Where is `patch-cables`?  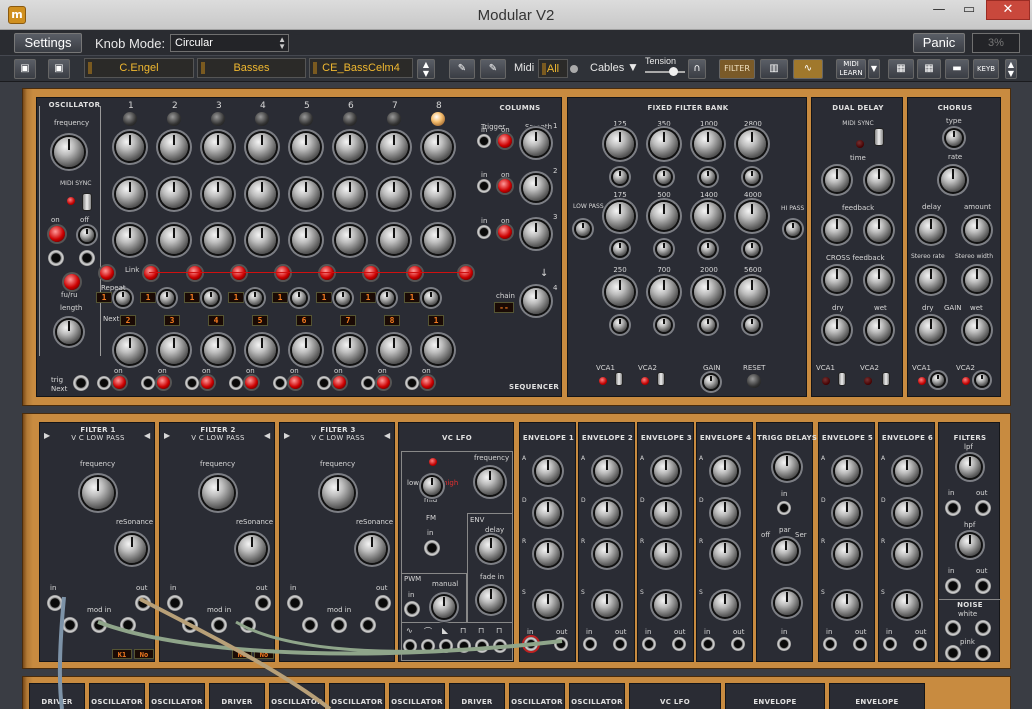
patch-cables is located at coordinates (310, 652).